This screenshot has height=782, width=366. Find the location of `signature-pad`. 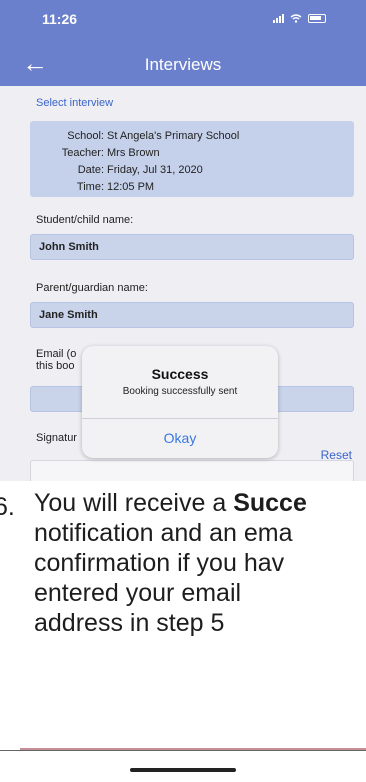

signature-pad is located at coordinates (192, 470).